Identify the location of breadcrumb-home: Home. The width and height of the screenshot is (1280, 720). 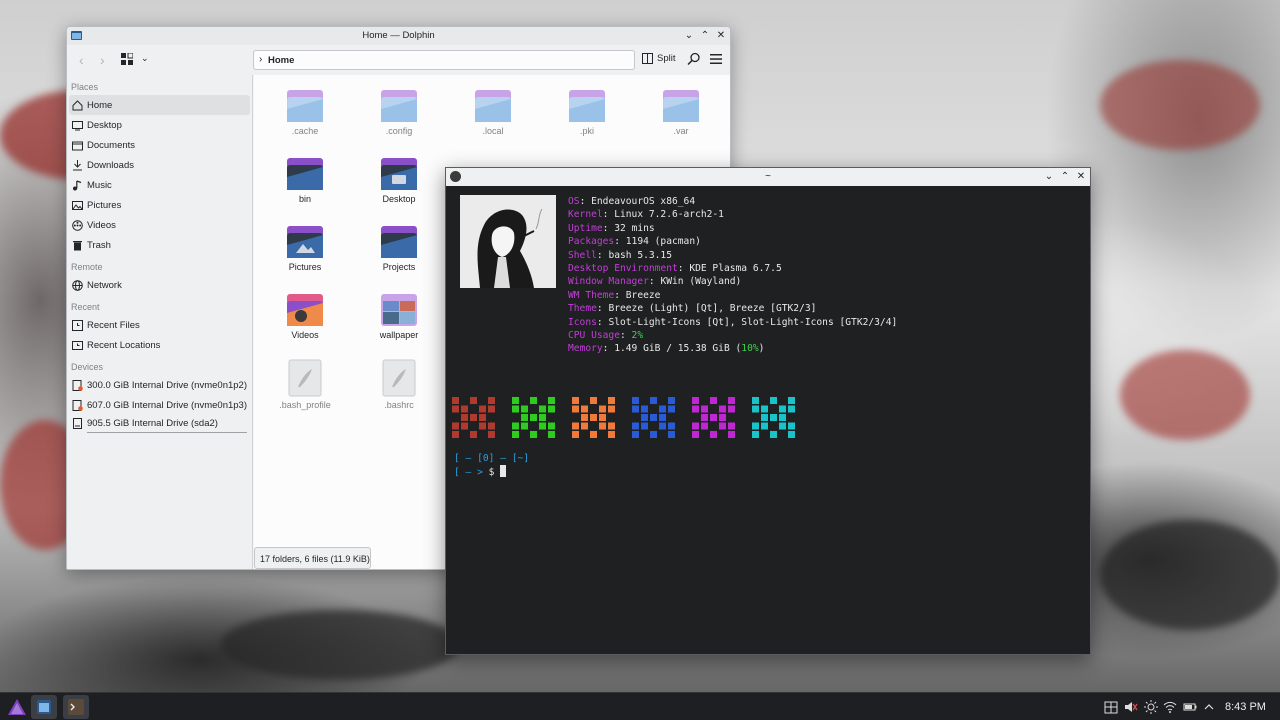
(281, 60).